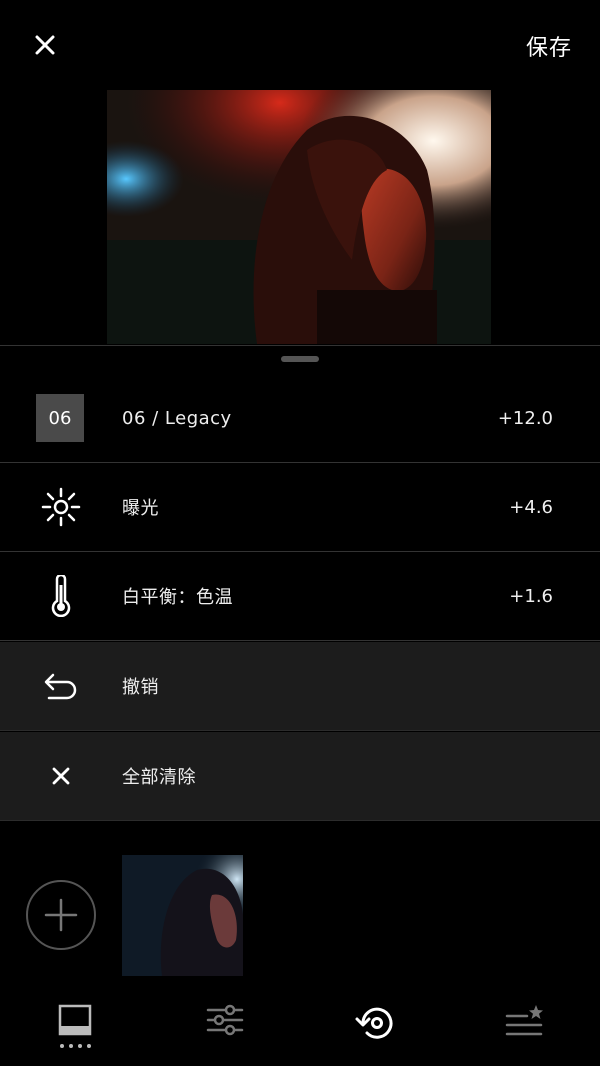  What do you see at coordinates (182, 915) in the screenshot?
I see `history-thumbnail` at bounding box center [182, 915].